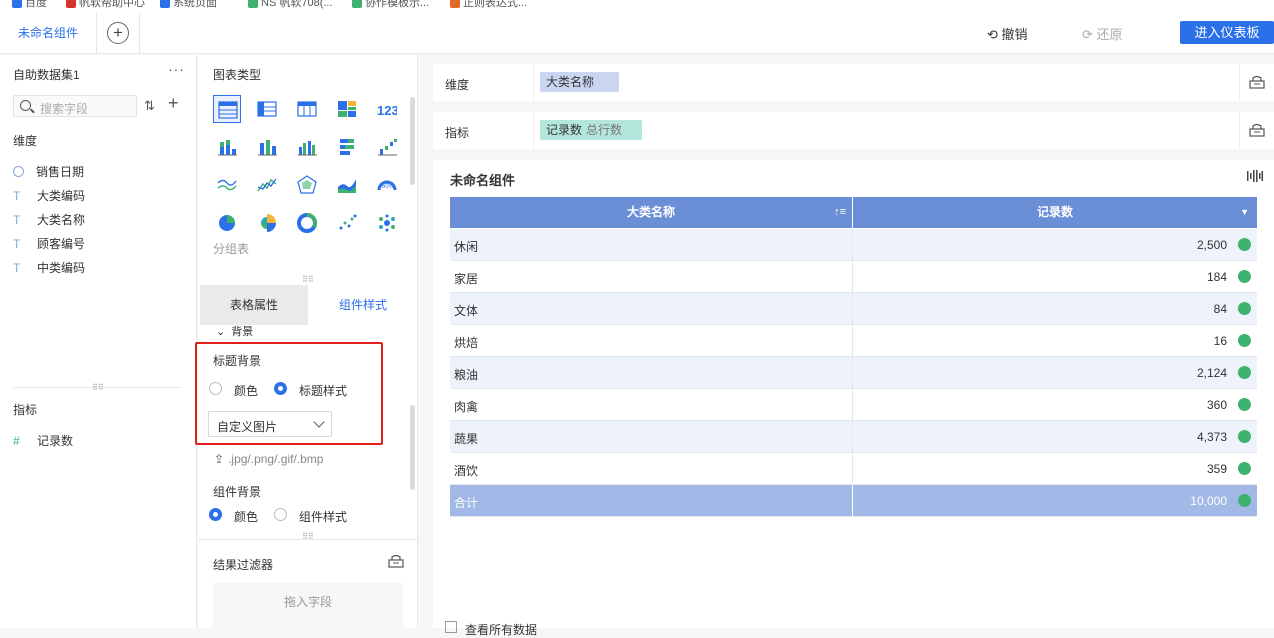 This screenshot has width=1274, height=638. Describe the element at coordinates (1220, 341) in the screenshot. I see `record-count-cell: 16` at that location.